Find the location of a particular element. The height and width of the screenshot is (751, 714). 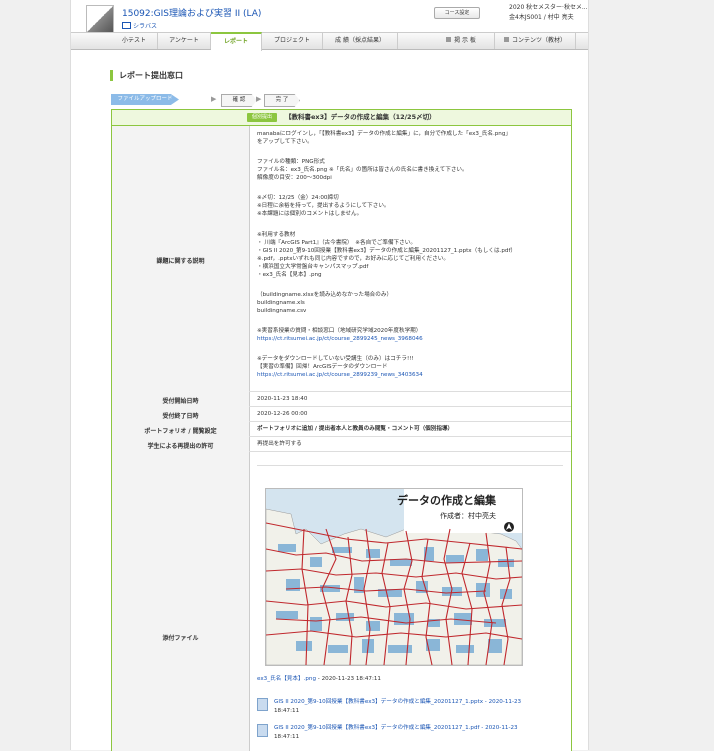

desc-line: ・ex3_氏名【見本】.png is located at coordinates (289, 275).